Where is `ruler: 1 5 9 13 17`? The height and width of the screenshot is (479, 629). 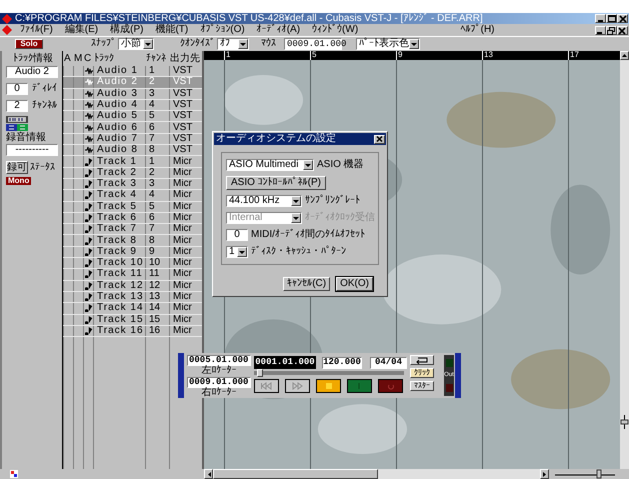 ruler: 1 5 9 13 17 is located at coordinates (412, 55).